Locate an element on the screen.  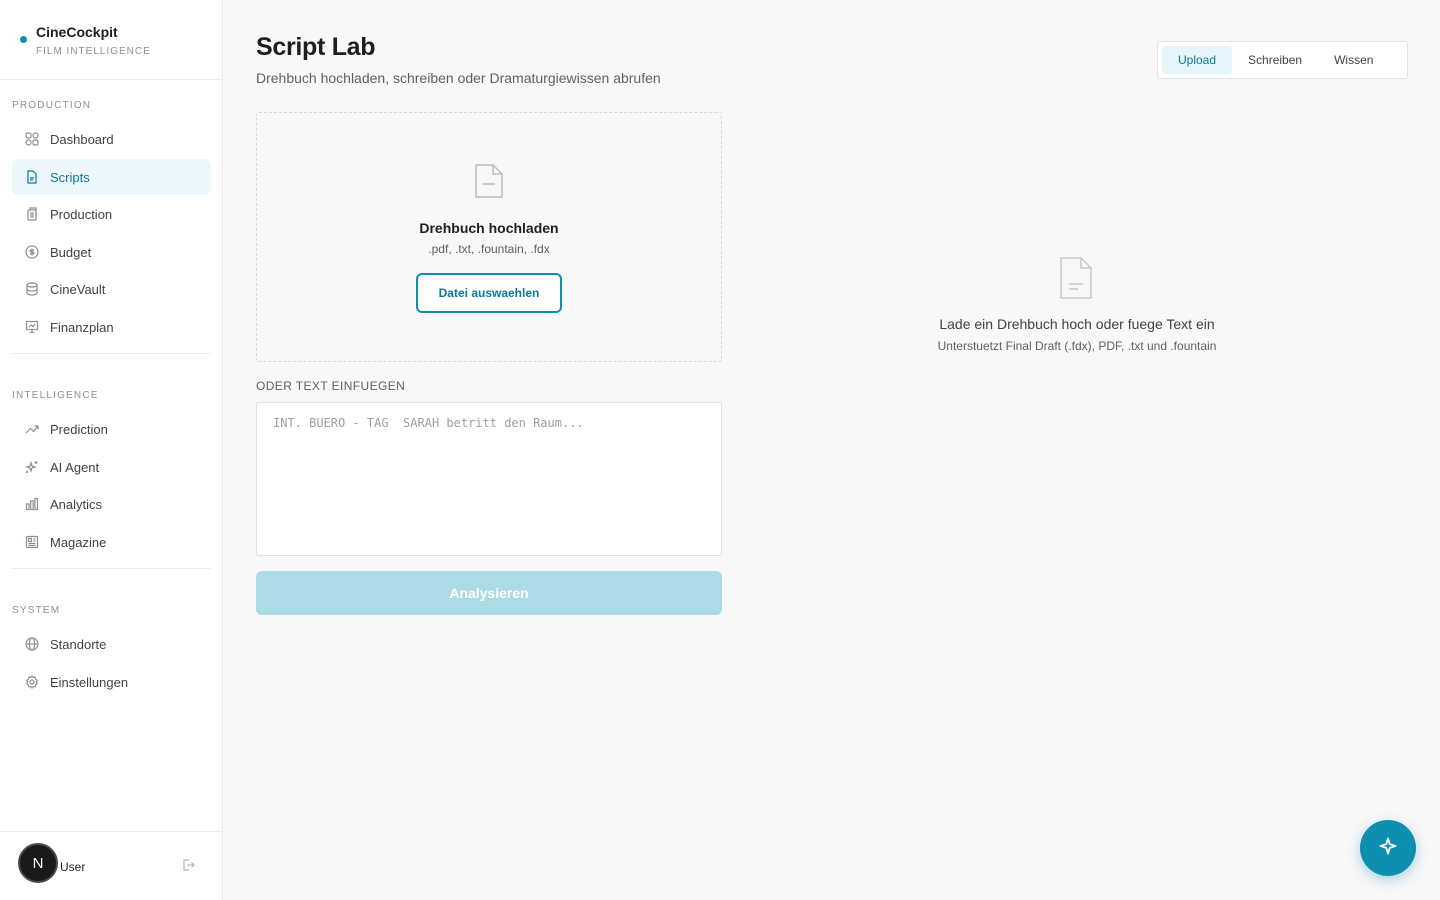
file-icon is located at coordinates (489, 183).